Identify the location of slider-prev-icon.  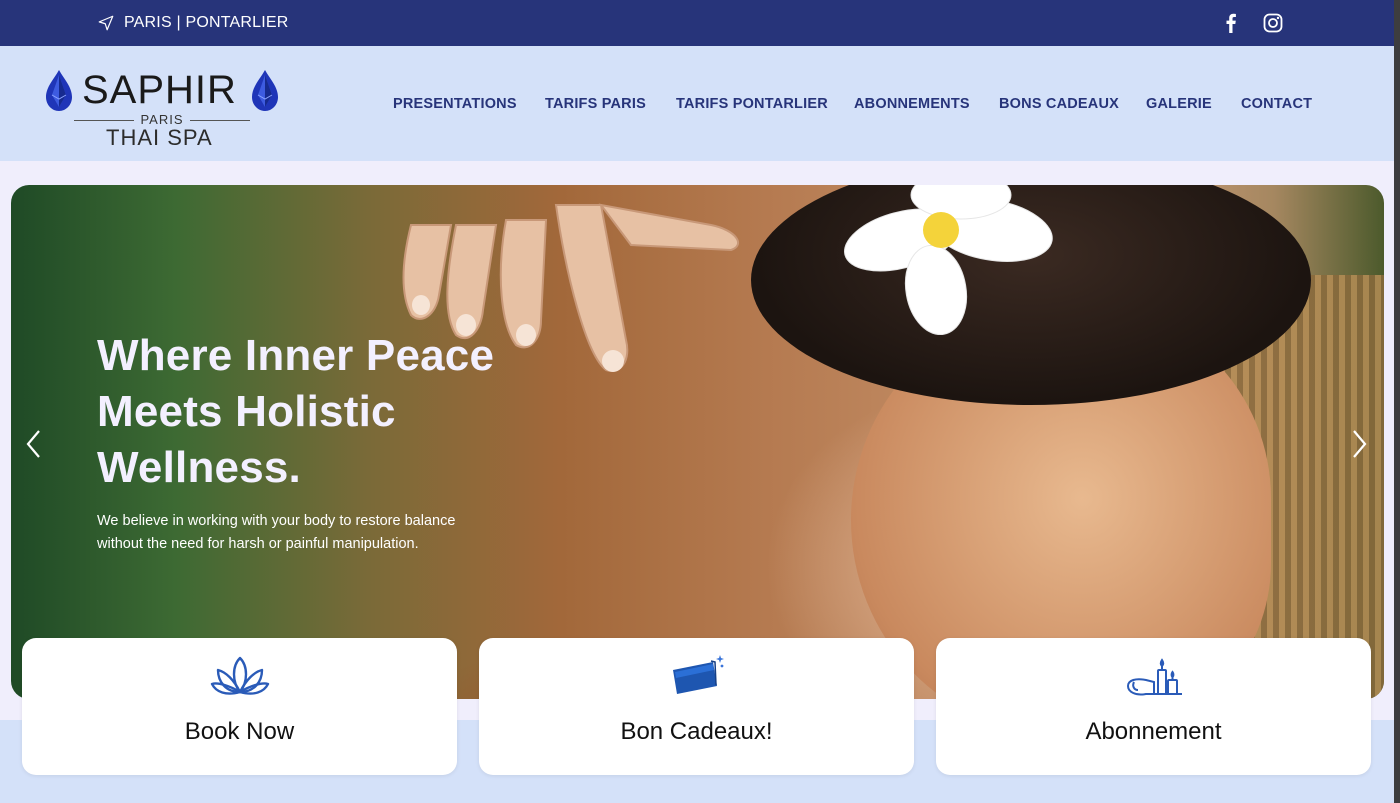
(34, 444).